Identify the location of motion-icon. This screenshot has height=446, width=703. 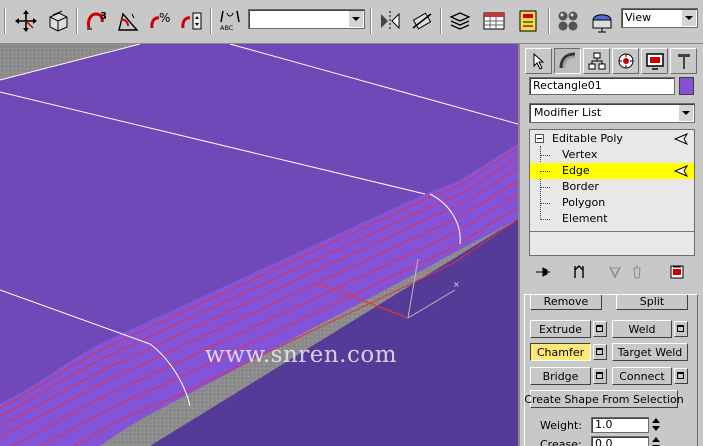
(625, 61).